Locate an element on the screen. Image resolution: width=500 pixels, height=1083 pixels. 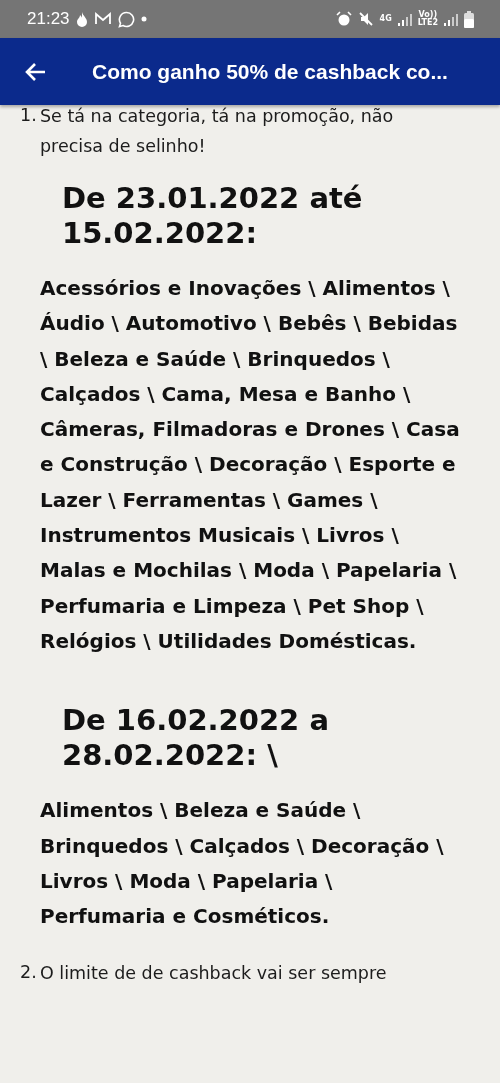
date-heading: De 16.02.2022 a 28.02.2022: \ is located at coordinates (196, 738).